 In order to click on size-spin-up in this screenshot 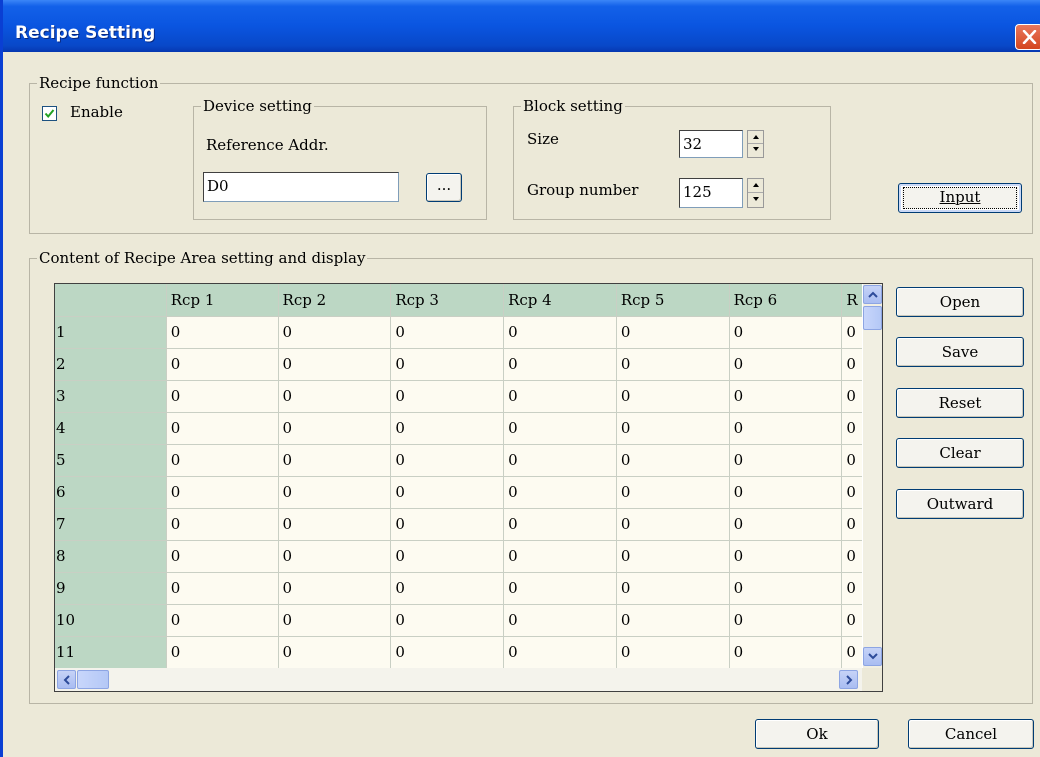, I will do `click(755, 137)`.